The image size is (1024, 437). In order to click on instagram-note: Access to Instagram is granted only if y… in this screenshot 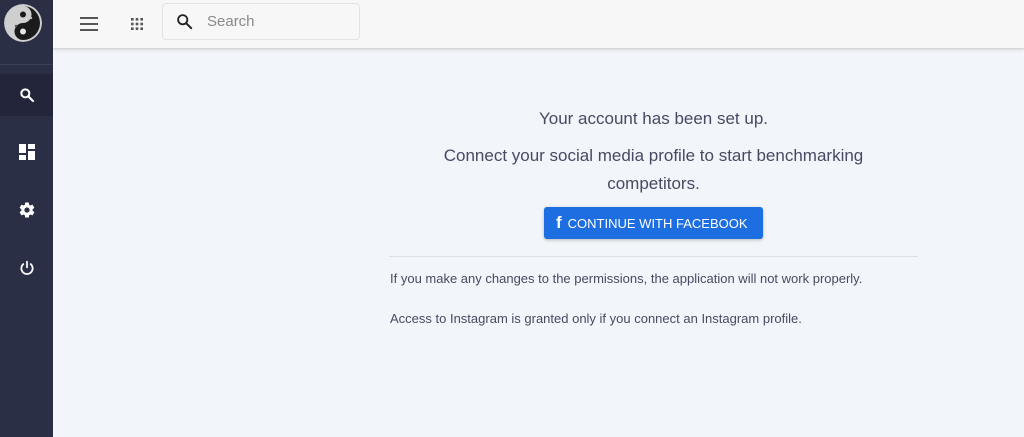, I will do `click(596, 318)`.